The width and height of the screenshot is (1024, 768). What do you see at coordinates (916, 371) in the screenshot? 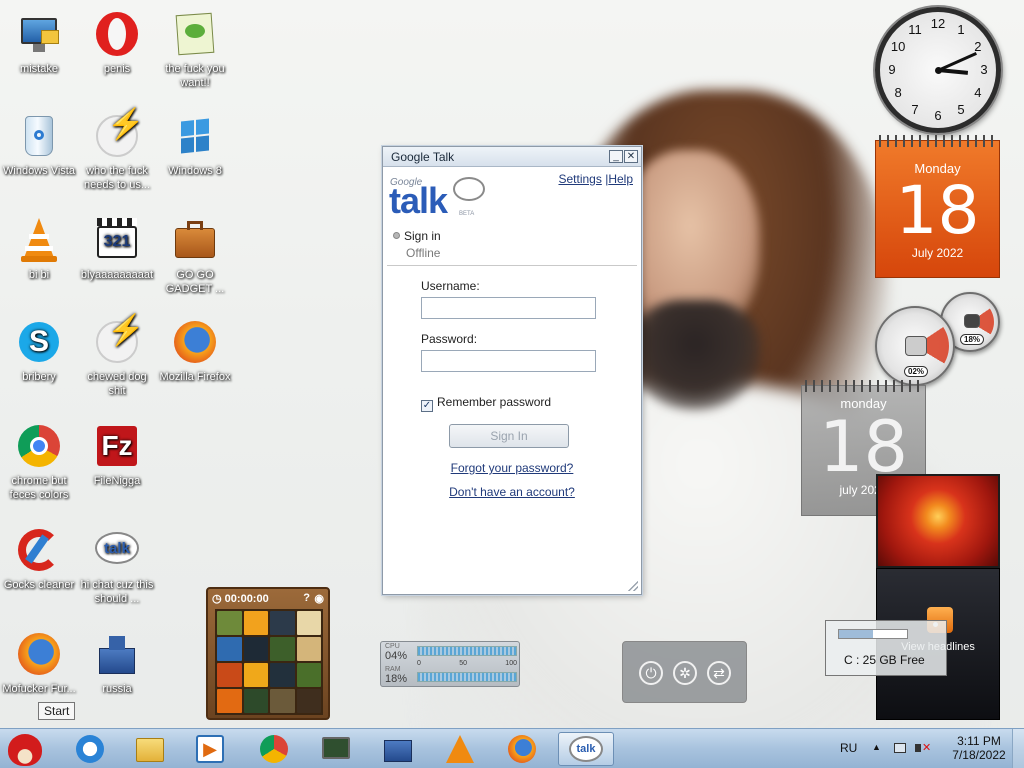
I see `cpu-percent: 02%` at bounding box center [916, 371].